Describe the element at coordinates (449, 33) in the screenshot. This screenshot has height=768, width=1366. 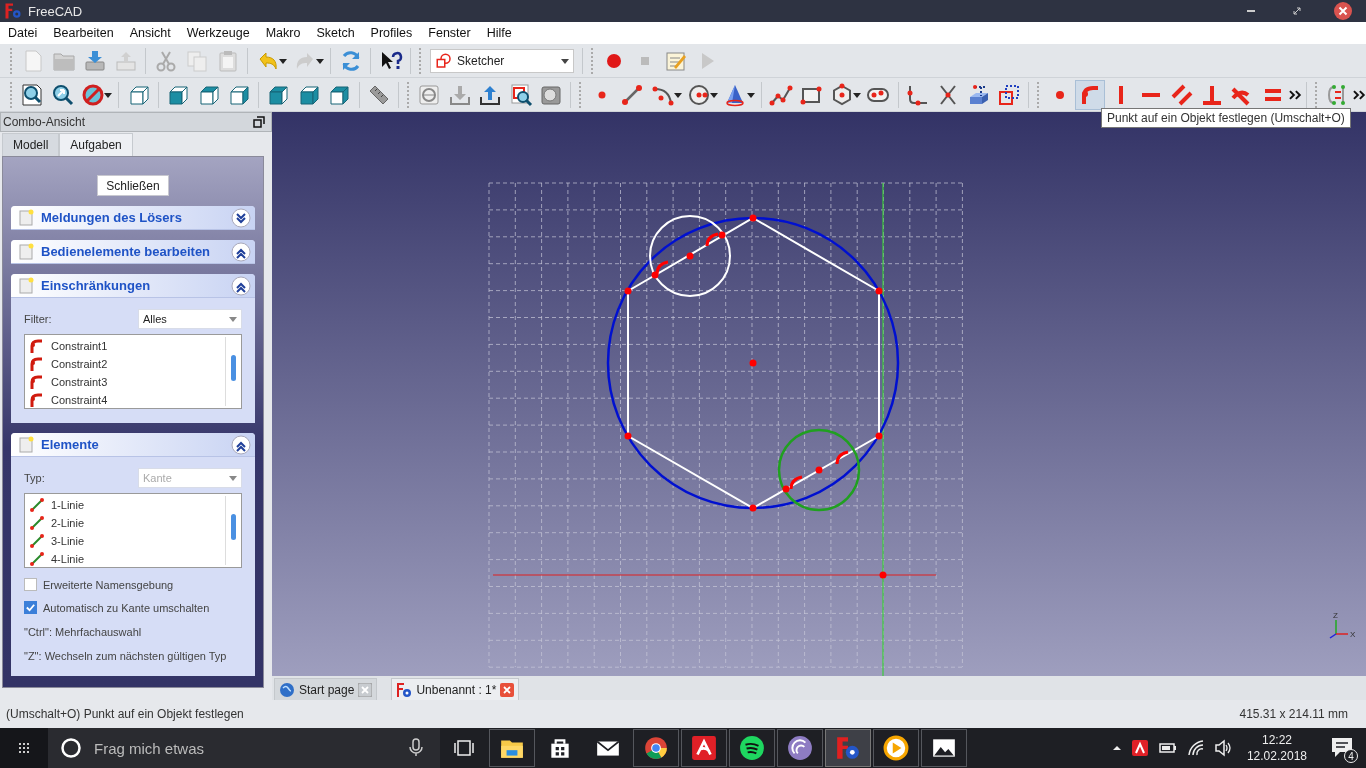
I see `menu-item: Fenster` at that location.